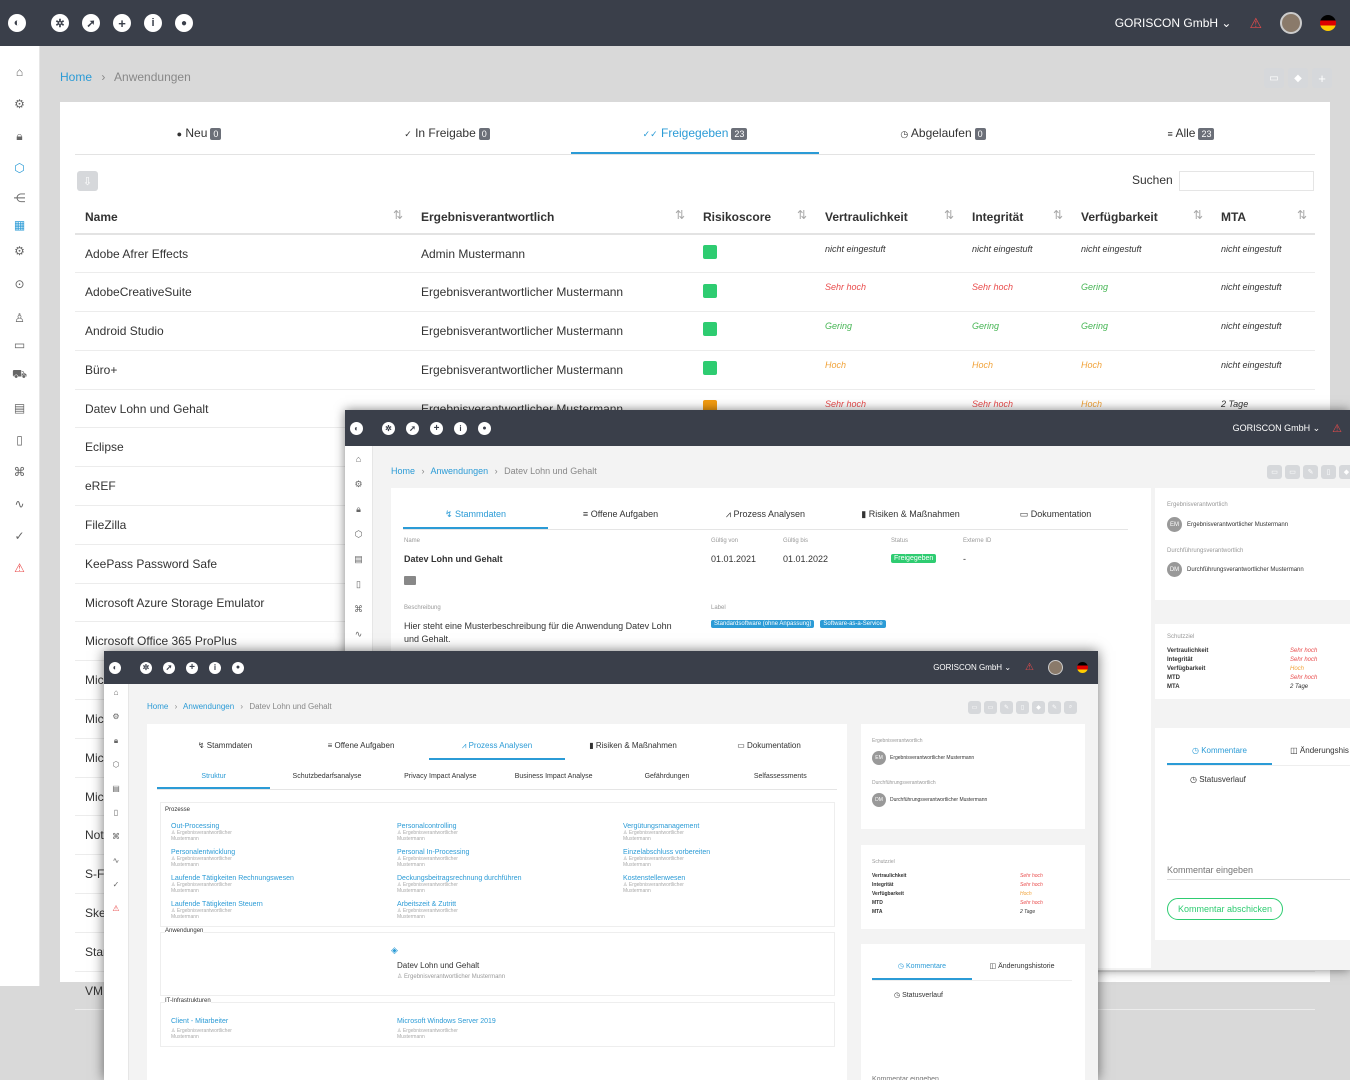  I want to click on folder-icon: ▭, so click(19, 345).